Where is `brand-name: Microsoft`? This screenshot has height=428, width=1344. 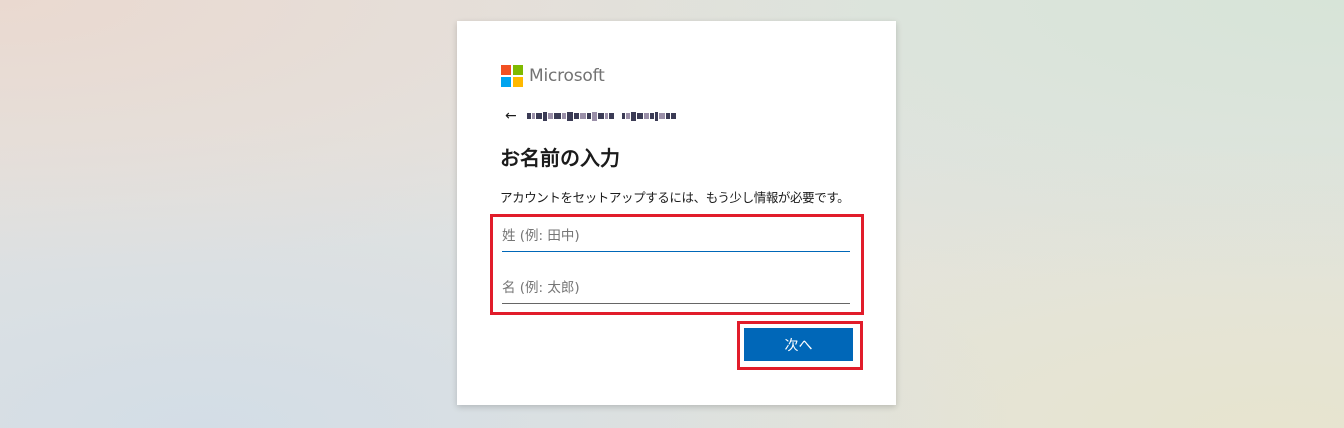
brand-name: Microsoft is located at coordinates (567, 76).